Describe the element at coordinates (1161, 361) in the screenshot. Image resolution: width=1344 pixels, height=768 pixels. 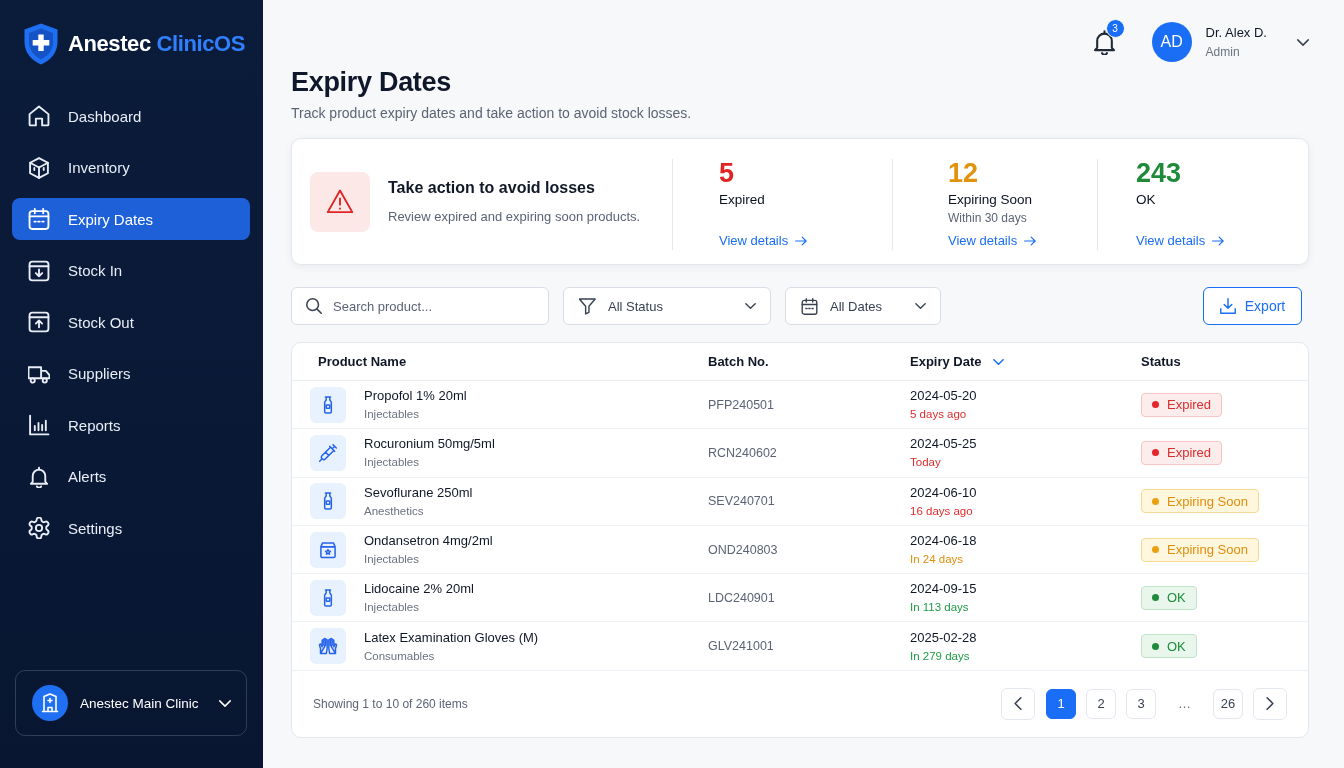
I see `column-header: Status` at that location.